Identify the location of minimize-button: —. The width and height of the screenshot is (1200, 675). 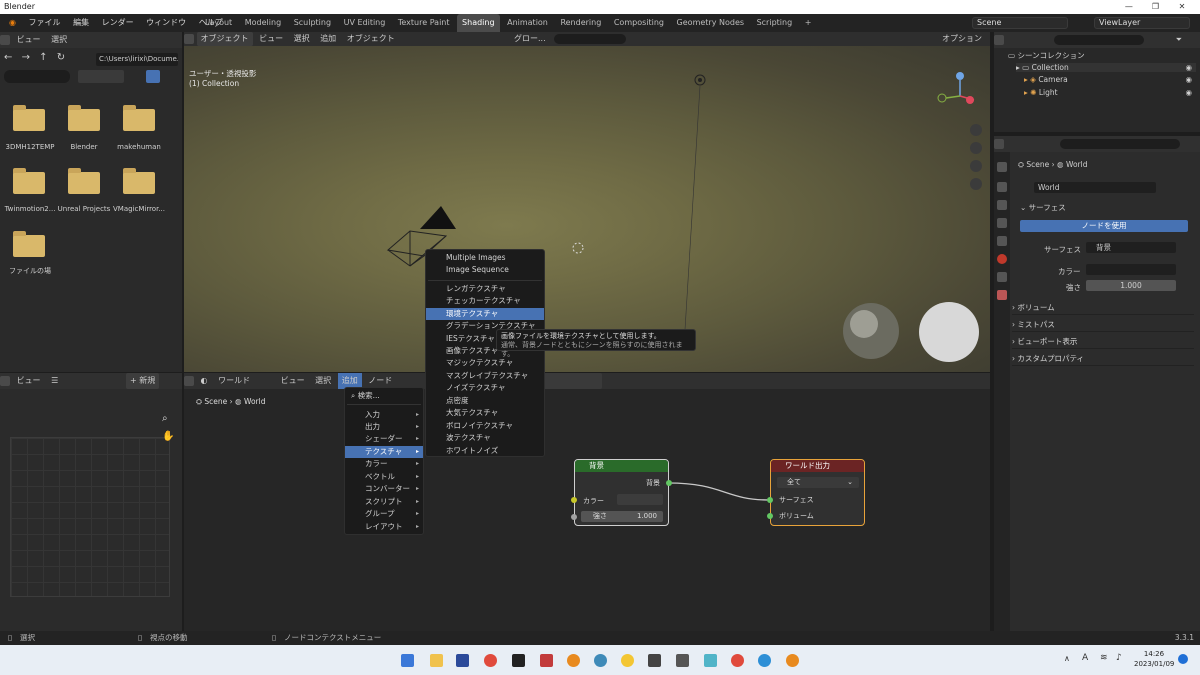
(1129, 7).